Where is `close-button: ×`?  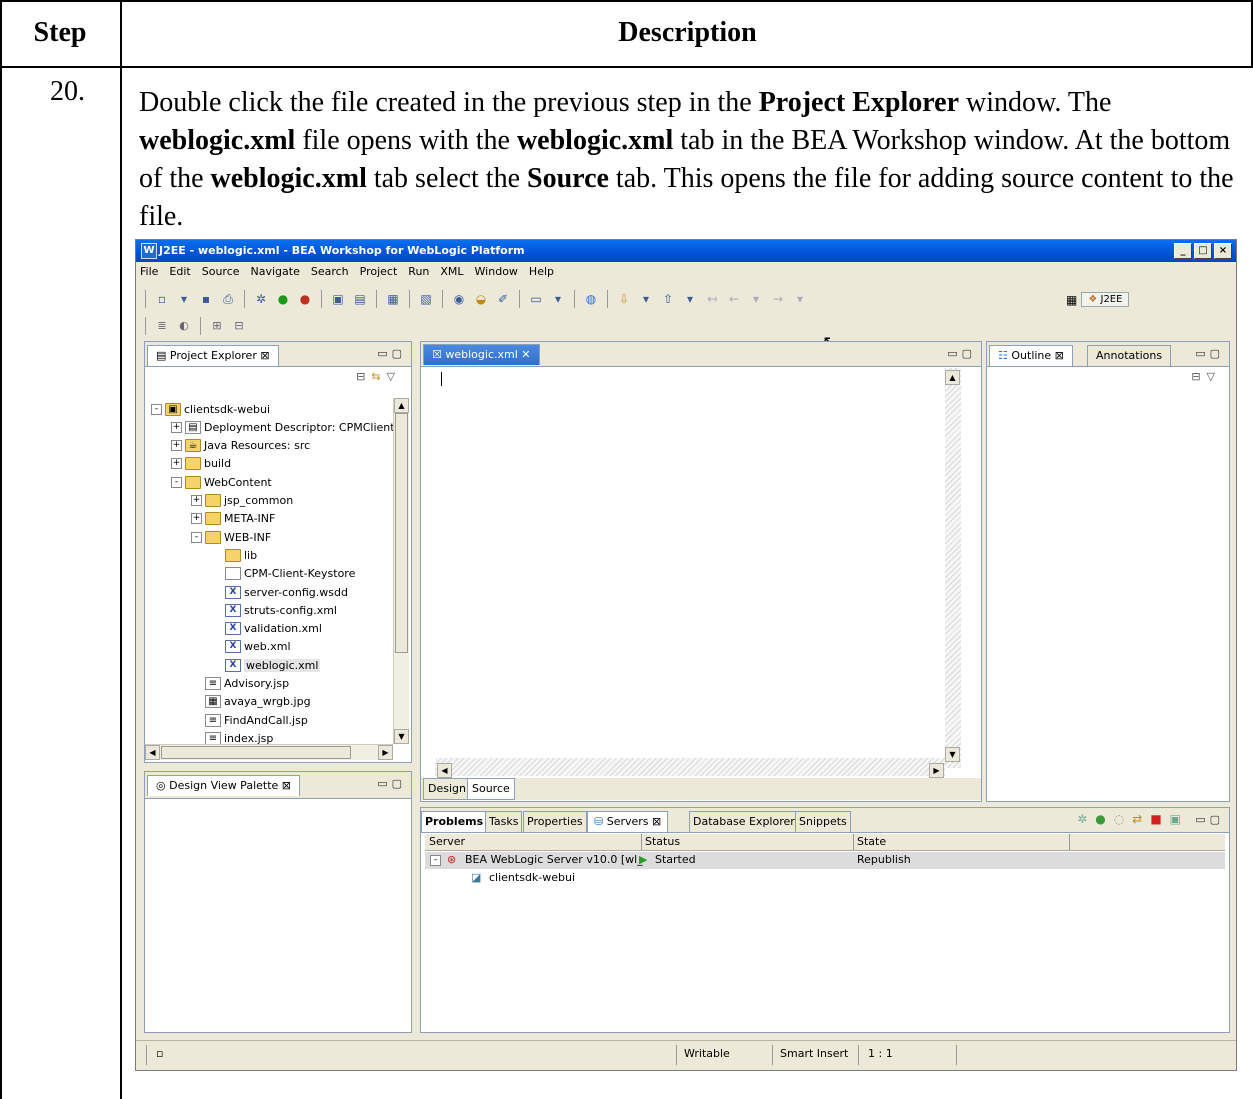 close-button: × is located at coordinates (1223, 251).